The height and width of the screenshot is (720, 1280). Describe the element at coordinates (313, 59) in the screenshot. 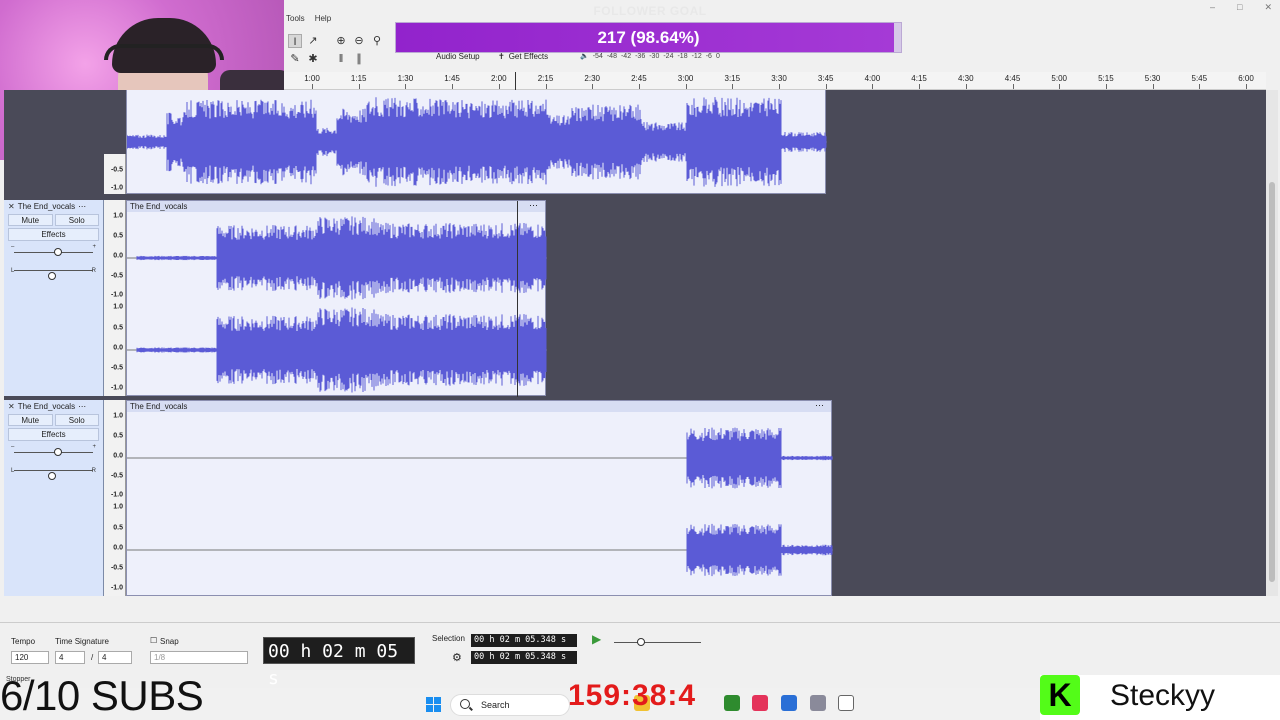

I see `multi-tool-icon: ✱` at that location.